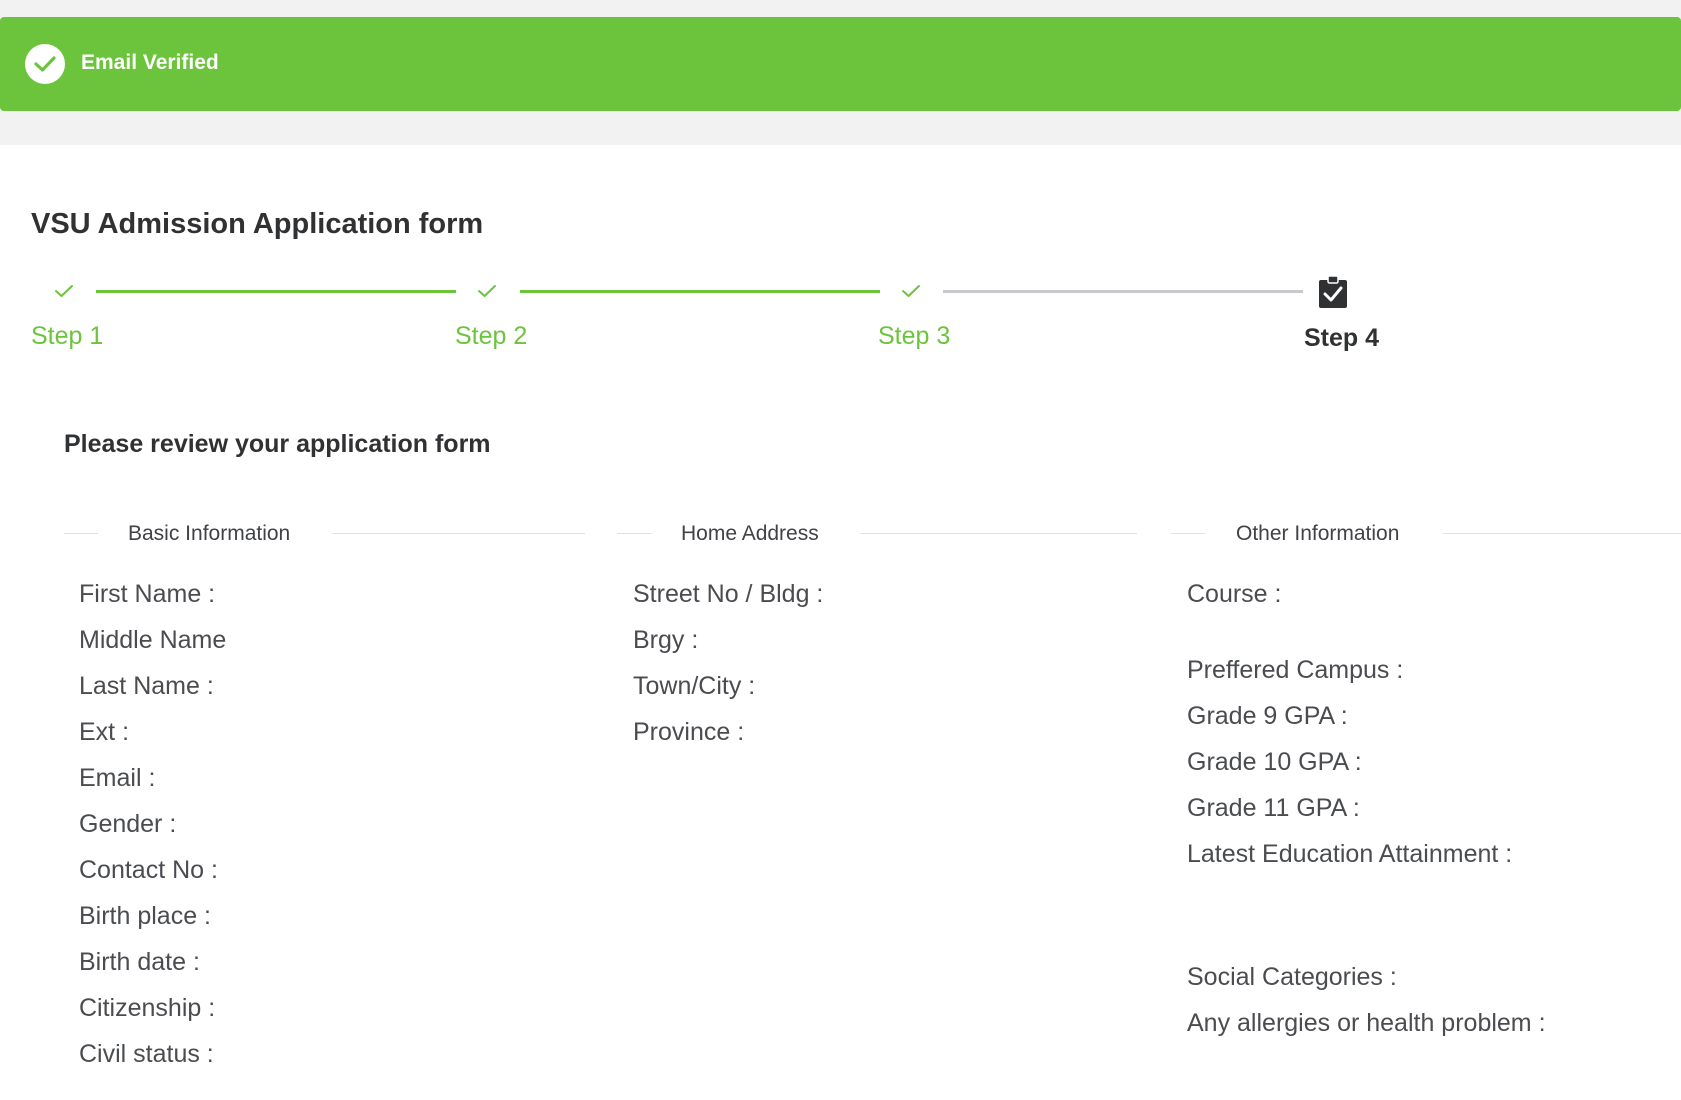 The width and height of the screenshot is (1681, 1100). I want to click on email-verified-banner: Email Verified, so click(840, 64).